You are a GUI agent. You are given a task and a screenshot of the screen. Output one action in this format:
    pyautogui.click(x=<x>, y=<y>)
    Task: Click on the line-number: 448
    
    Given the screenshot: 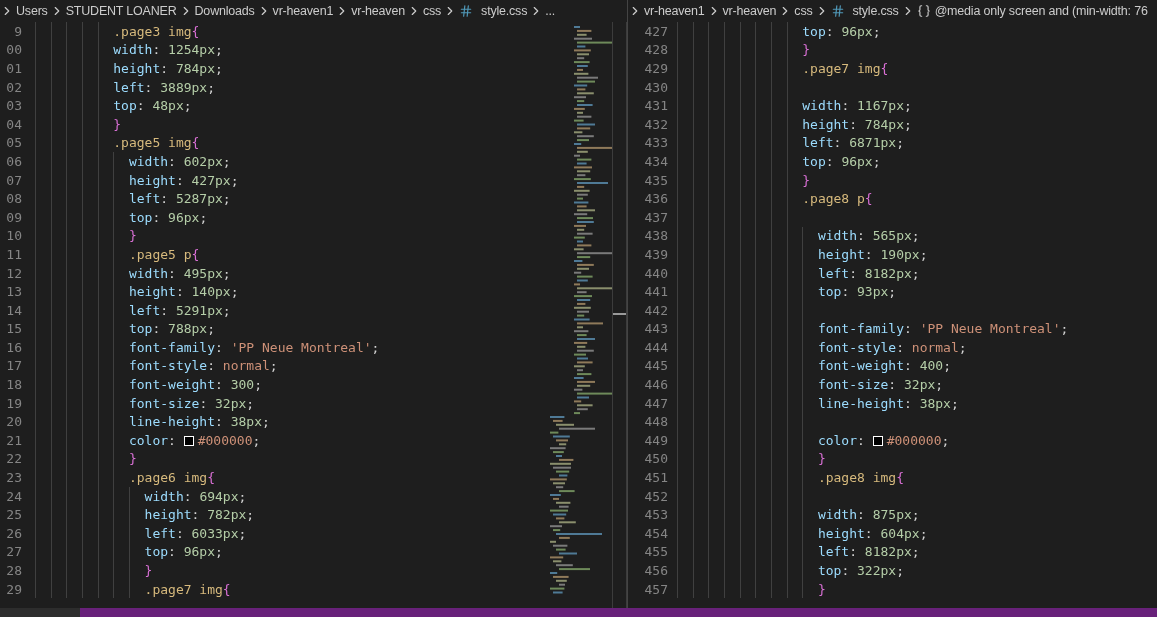 What is the action you would take?
    pyautogui.click(x=656, y=422)
    